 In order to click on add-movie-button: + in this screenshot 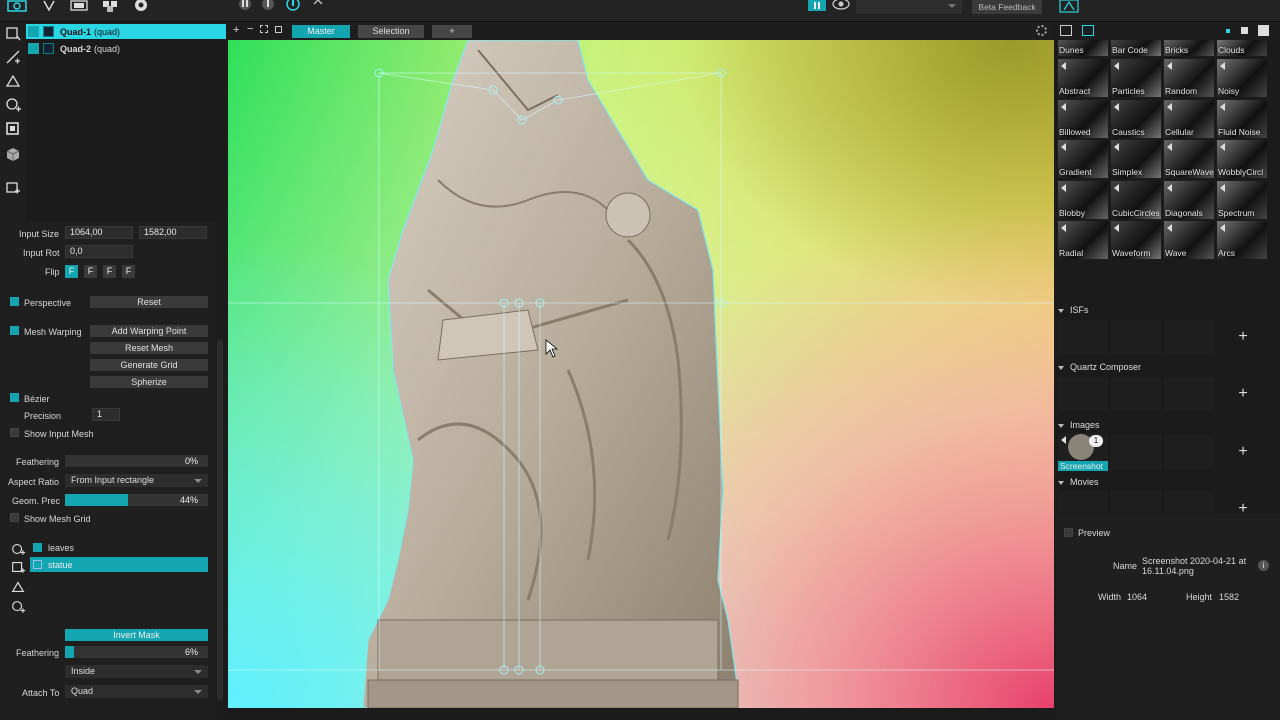, I will do `click(1243, 505)`.